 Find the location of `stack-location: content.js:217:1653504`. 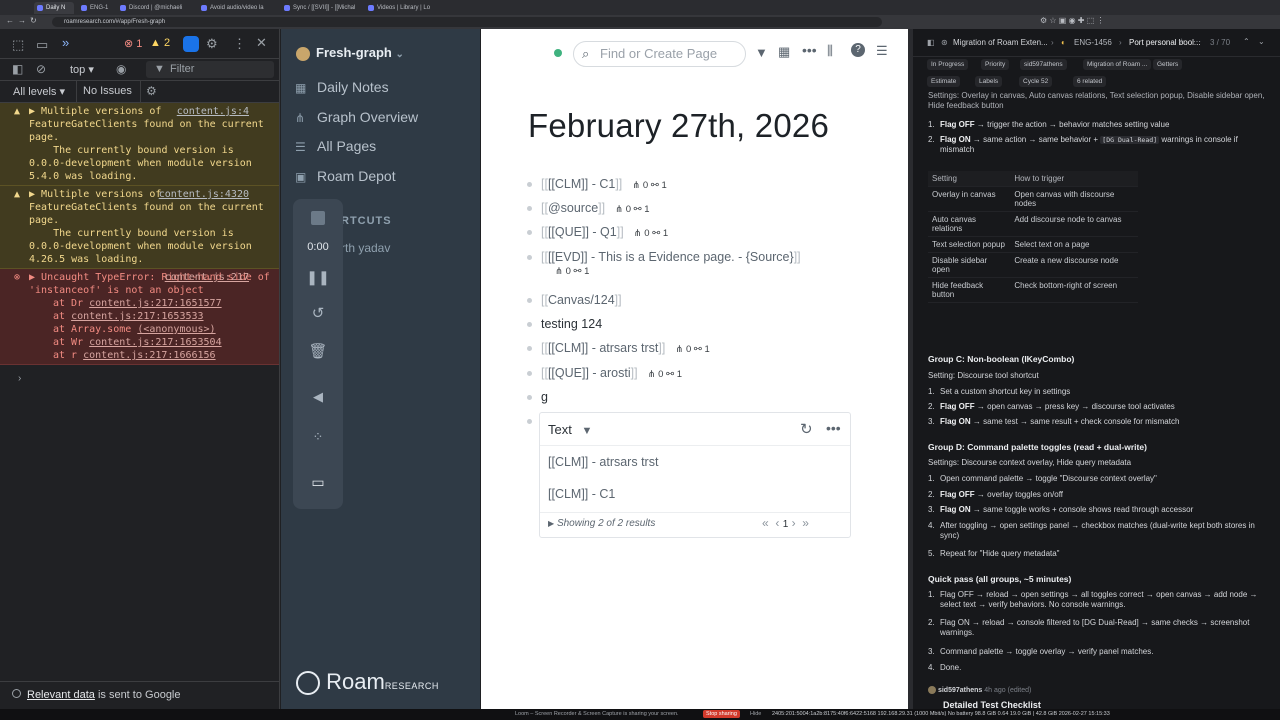

stack-location: content.js:217:1653504 is located at coordinates (155, 342).